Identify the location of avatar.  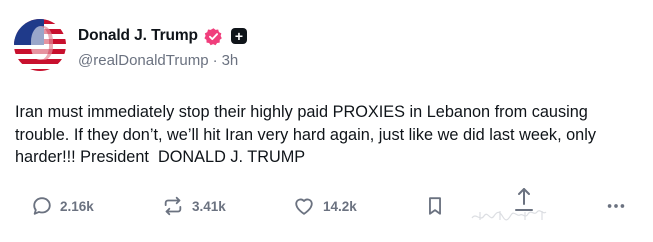
(40, 45).